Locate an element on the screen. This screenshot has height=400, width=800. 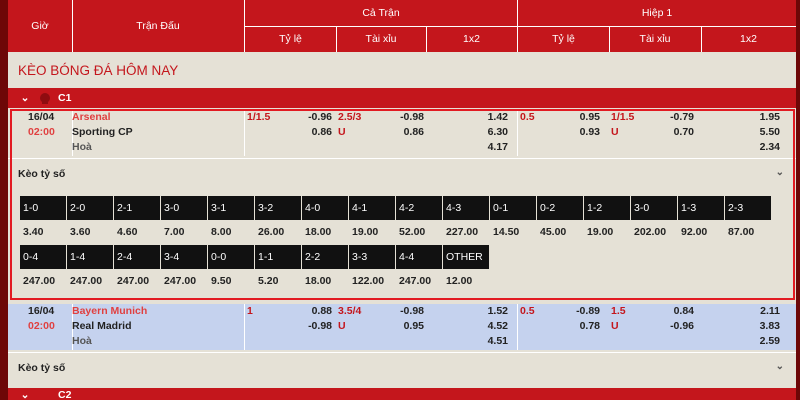
h1-draw-odds: 2.59 is located at coordinates (770, 341).